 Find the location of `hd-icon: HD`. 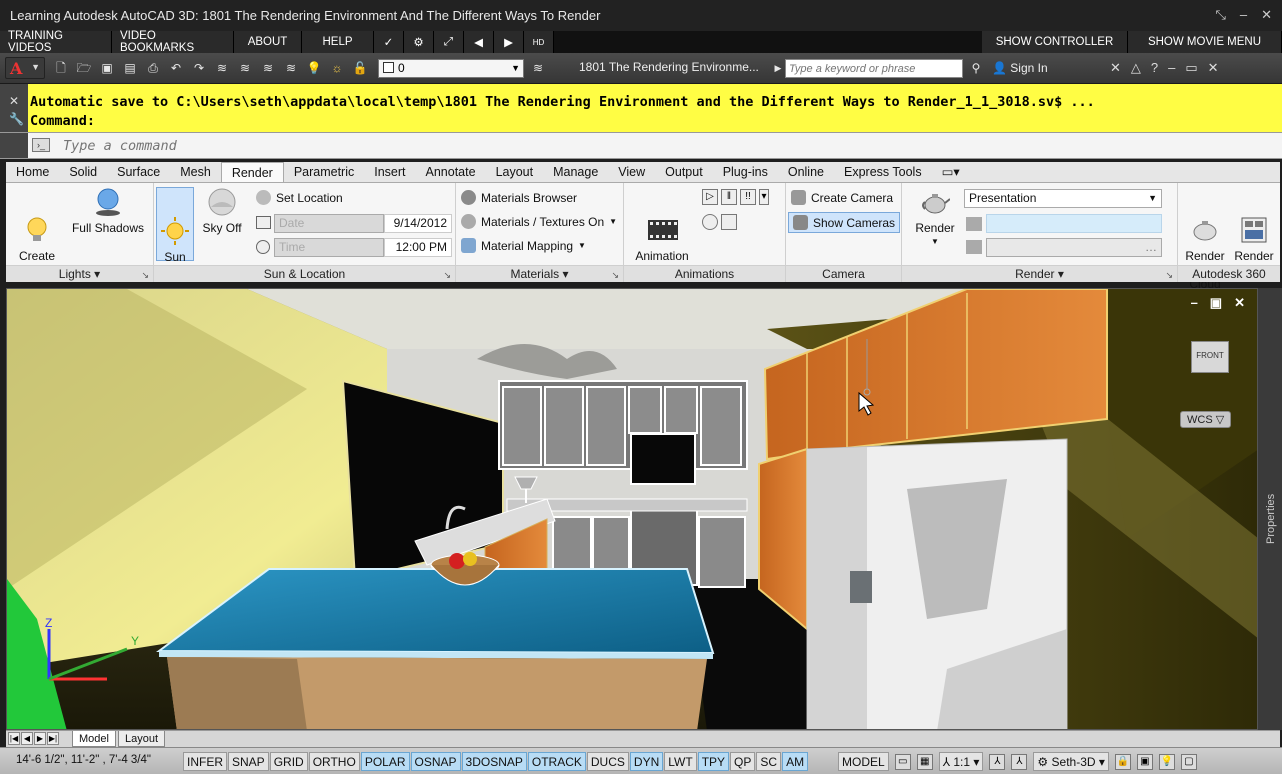

hd-icon: HD is located at coordinates (539, 42).